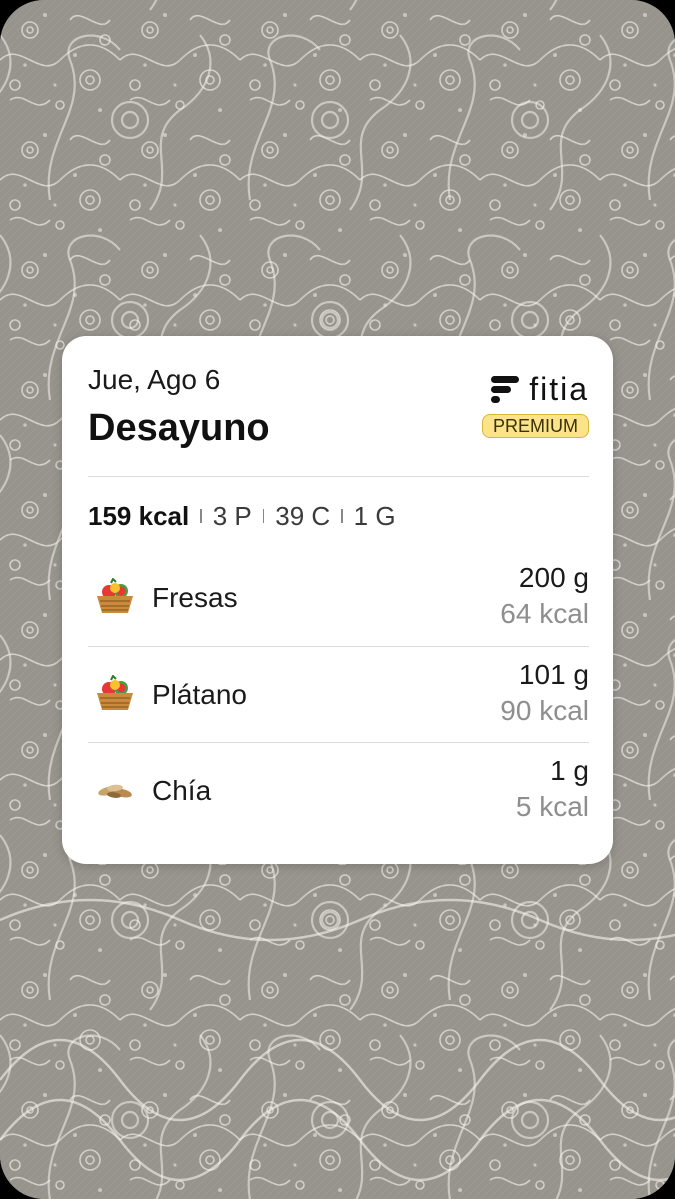 Image resolution: width=675 pixels, height=1199 pixels. Describe the element at coordinates (535, 426) in the screenshot. I see `premium-badge: PREMIUM` at that location.